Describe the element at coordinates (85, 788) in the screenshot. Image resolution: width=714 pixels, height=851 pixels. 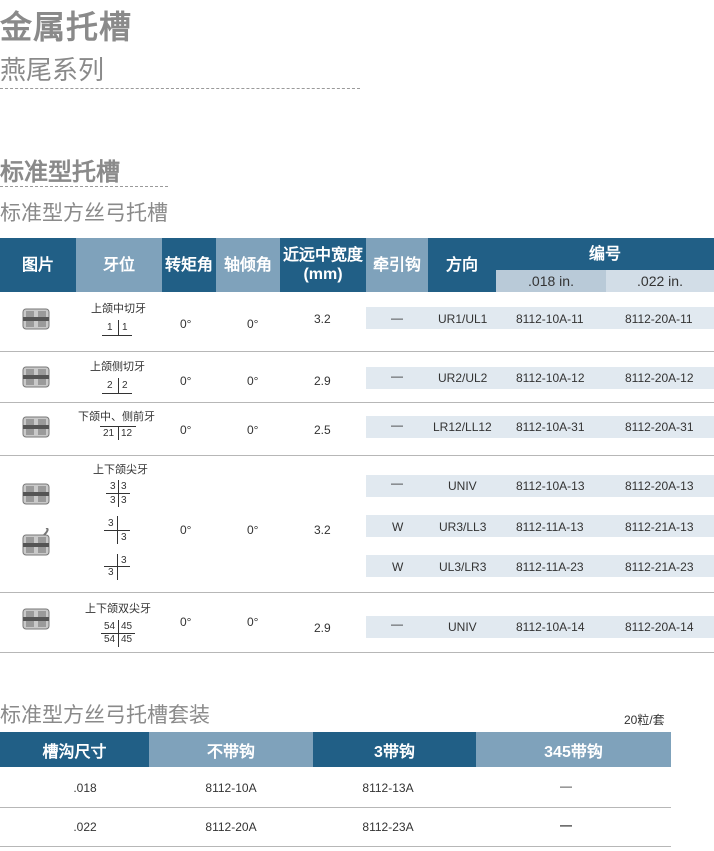
I see `kit-cell: .018` at that location.